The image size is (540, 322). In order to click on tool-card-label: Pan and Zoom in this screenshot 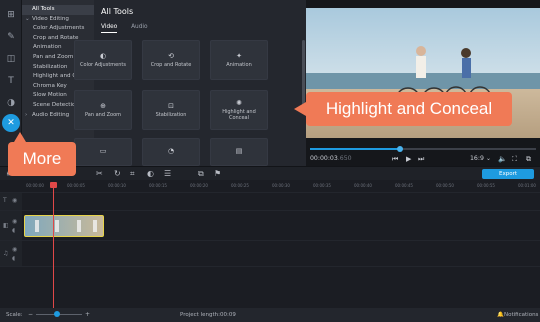, I will do `click(103, 115)`.